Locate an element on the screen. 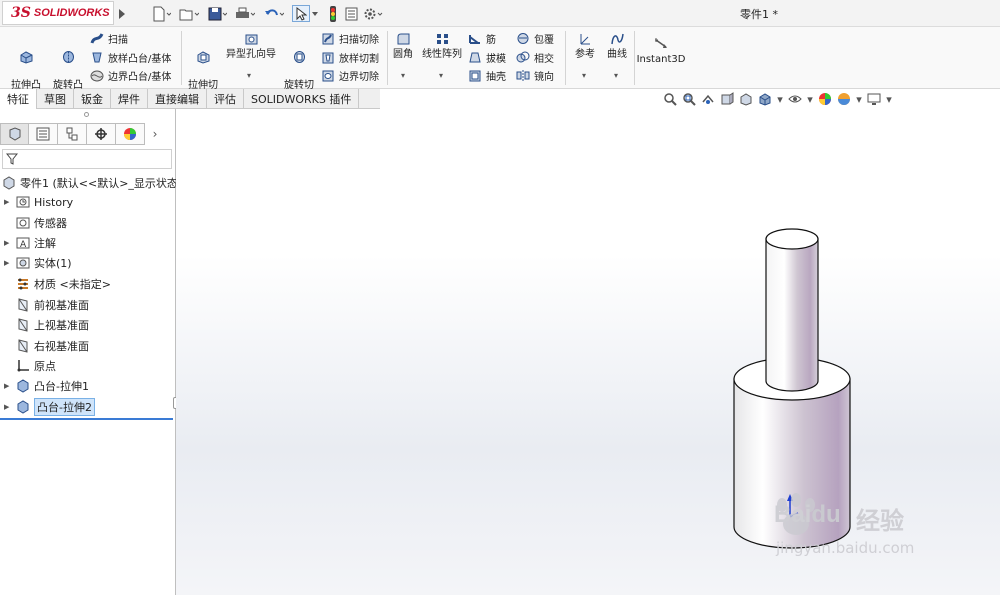  rib-button: 筋 is located at coordinates (482, 38).